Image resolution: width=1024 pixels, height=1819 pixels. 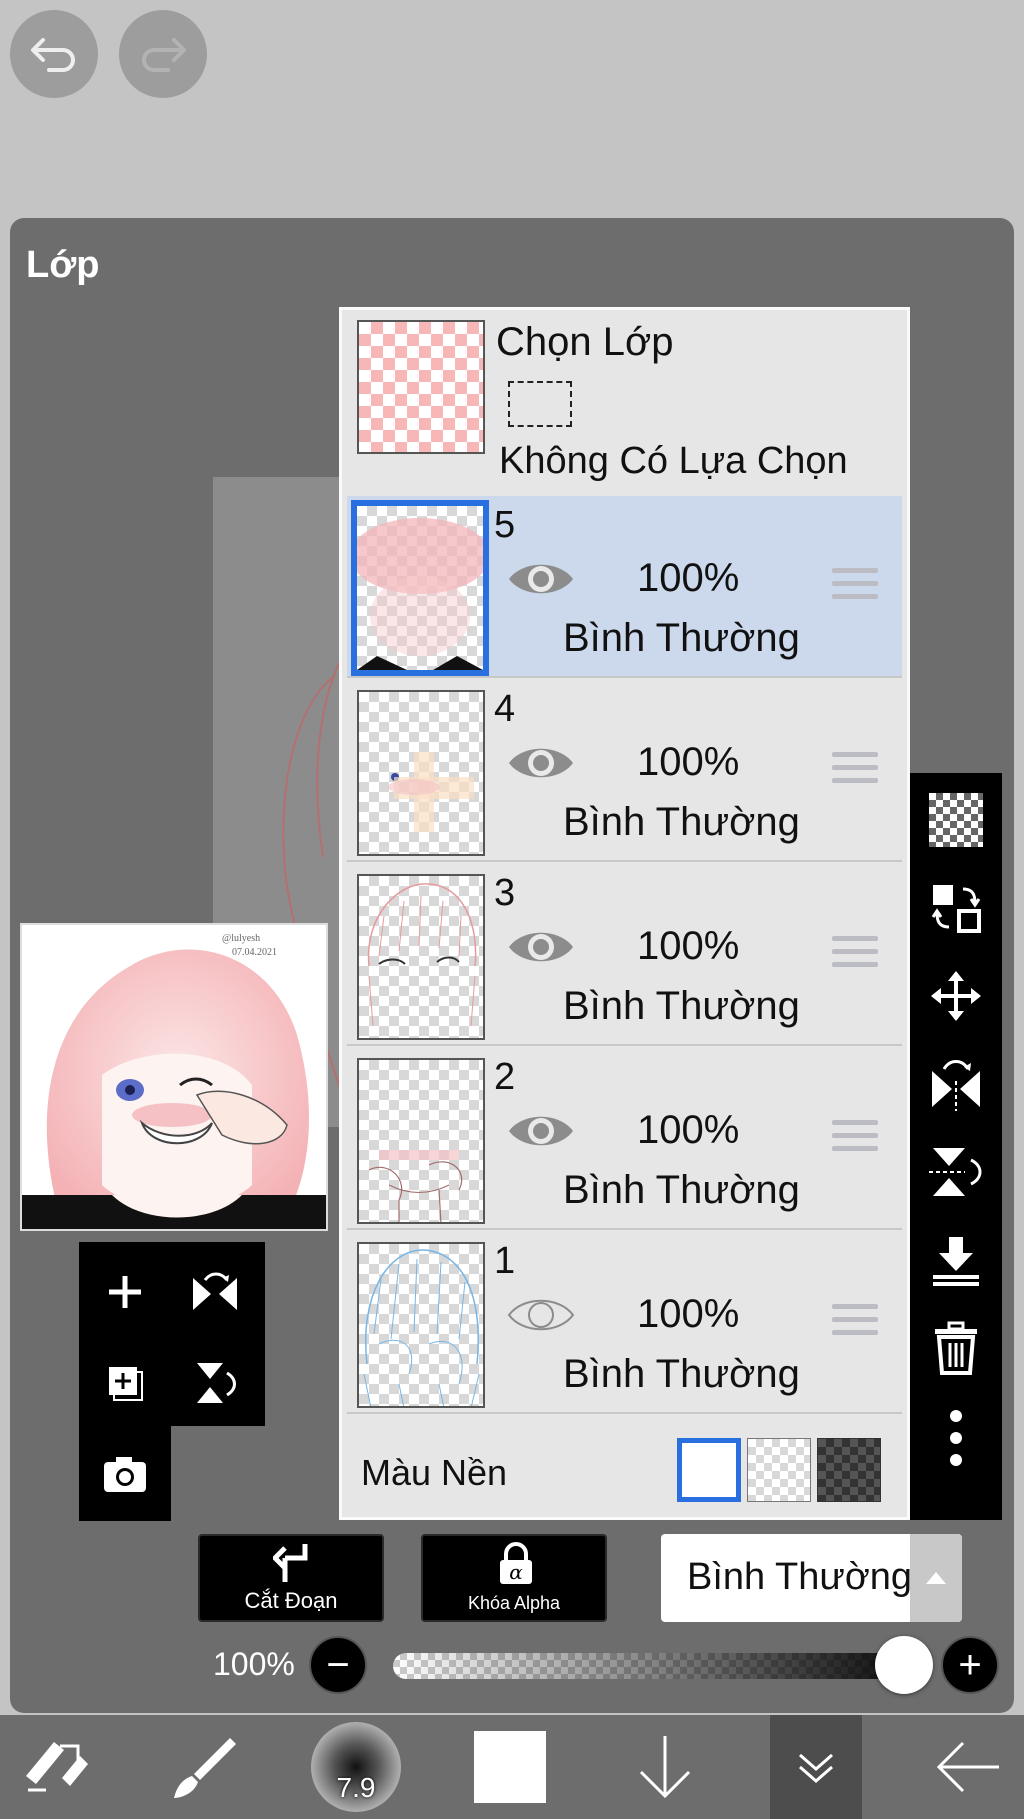 I want to click on merge-down-button, so click(x=956, y=1260).